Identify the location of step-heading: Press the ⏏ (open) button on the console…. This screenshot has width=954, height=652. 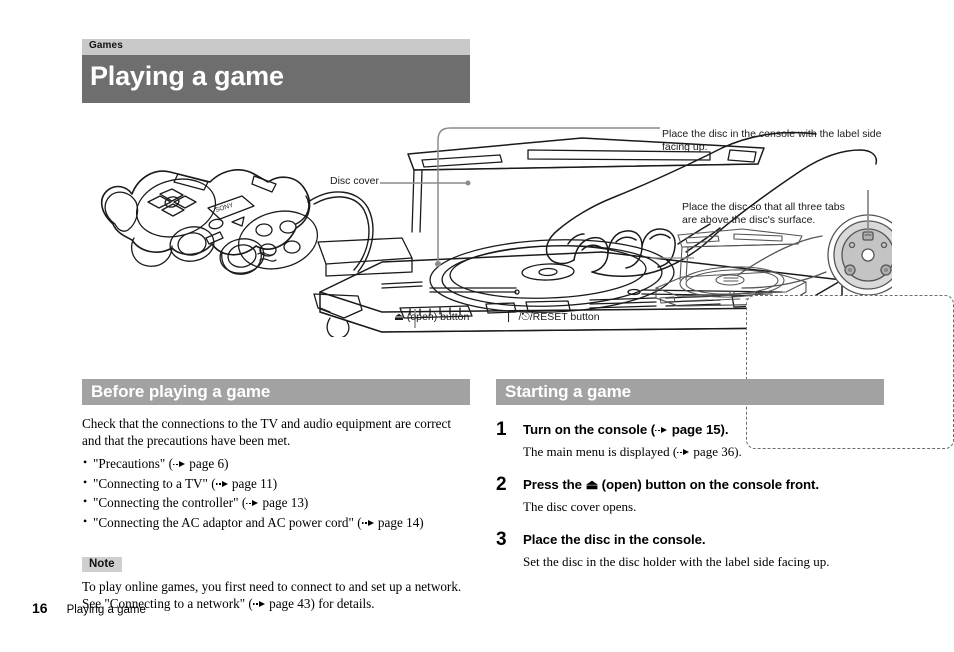
(703, 484).